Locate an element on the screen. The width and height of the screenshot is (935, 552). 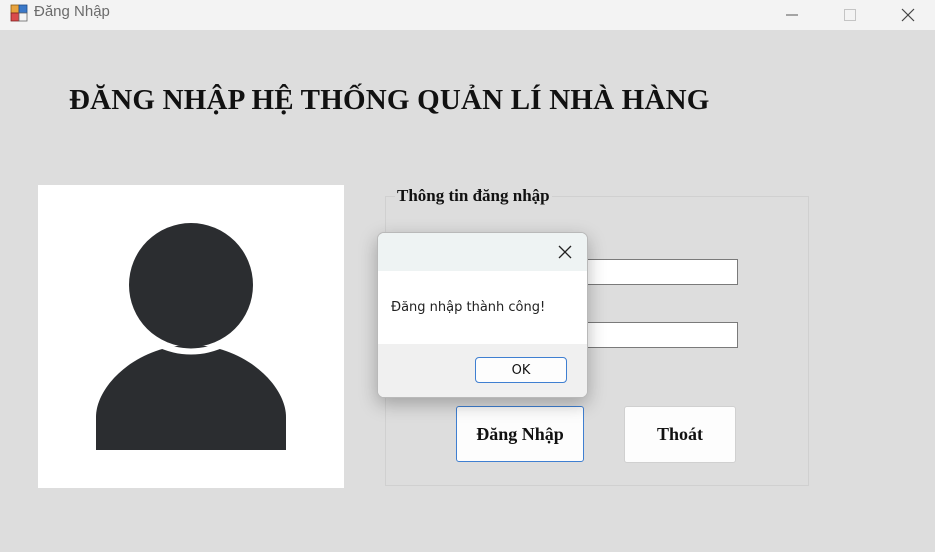
window-titlebar: Đăng Nhập is located at coordinates (467, 15).